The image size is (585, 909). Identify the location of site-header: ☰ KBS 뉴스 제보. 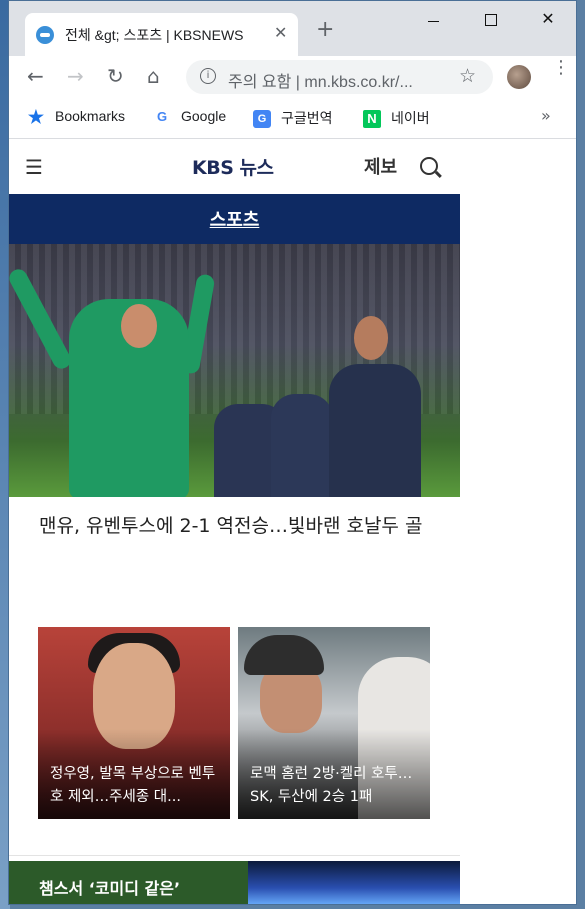
(234, 166).